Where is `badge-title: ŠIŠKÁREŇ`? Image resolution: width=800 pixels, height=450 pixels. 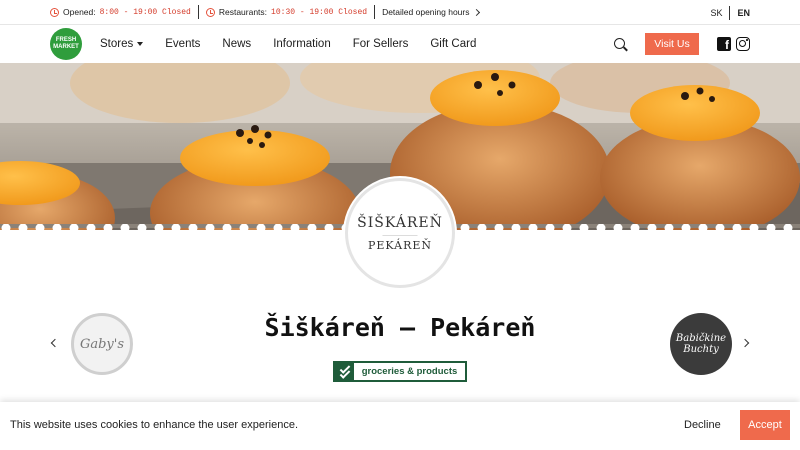 badge-title: ŠIŠKÁREŇ is located at coordinates (400, 222).